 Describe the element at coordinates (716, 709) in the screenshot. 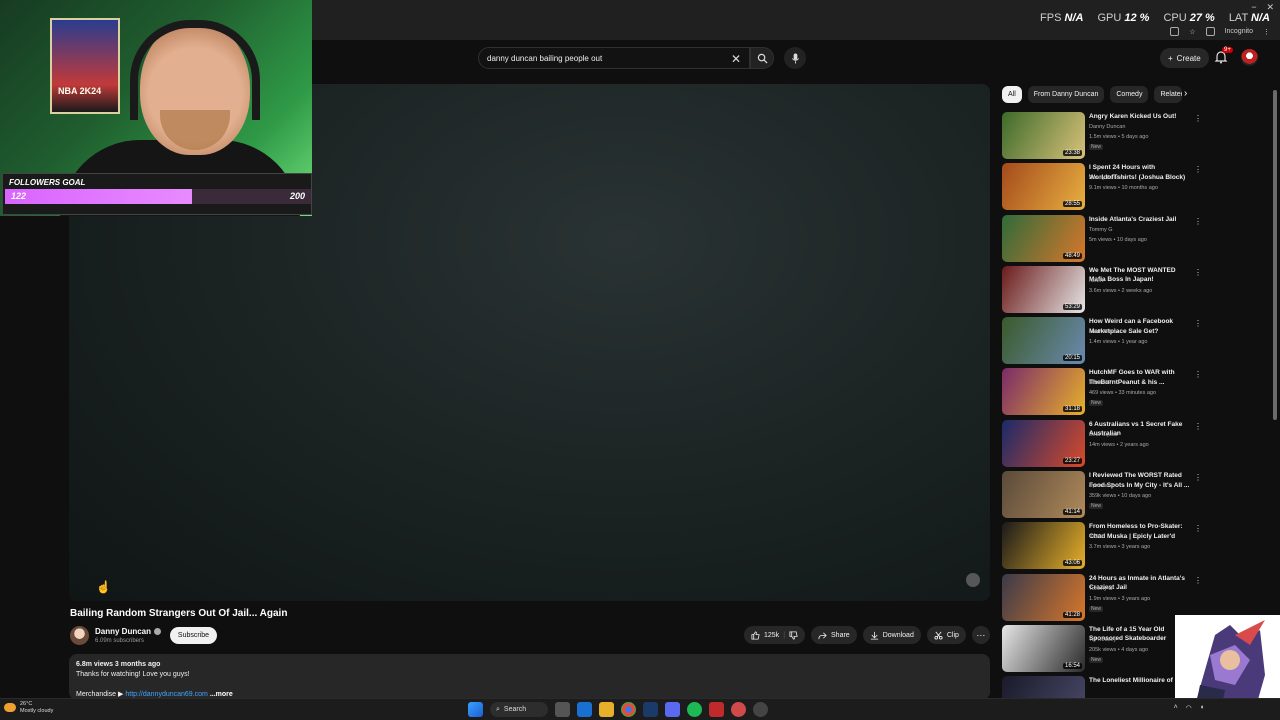

I see `app-red-icon` at that location.